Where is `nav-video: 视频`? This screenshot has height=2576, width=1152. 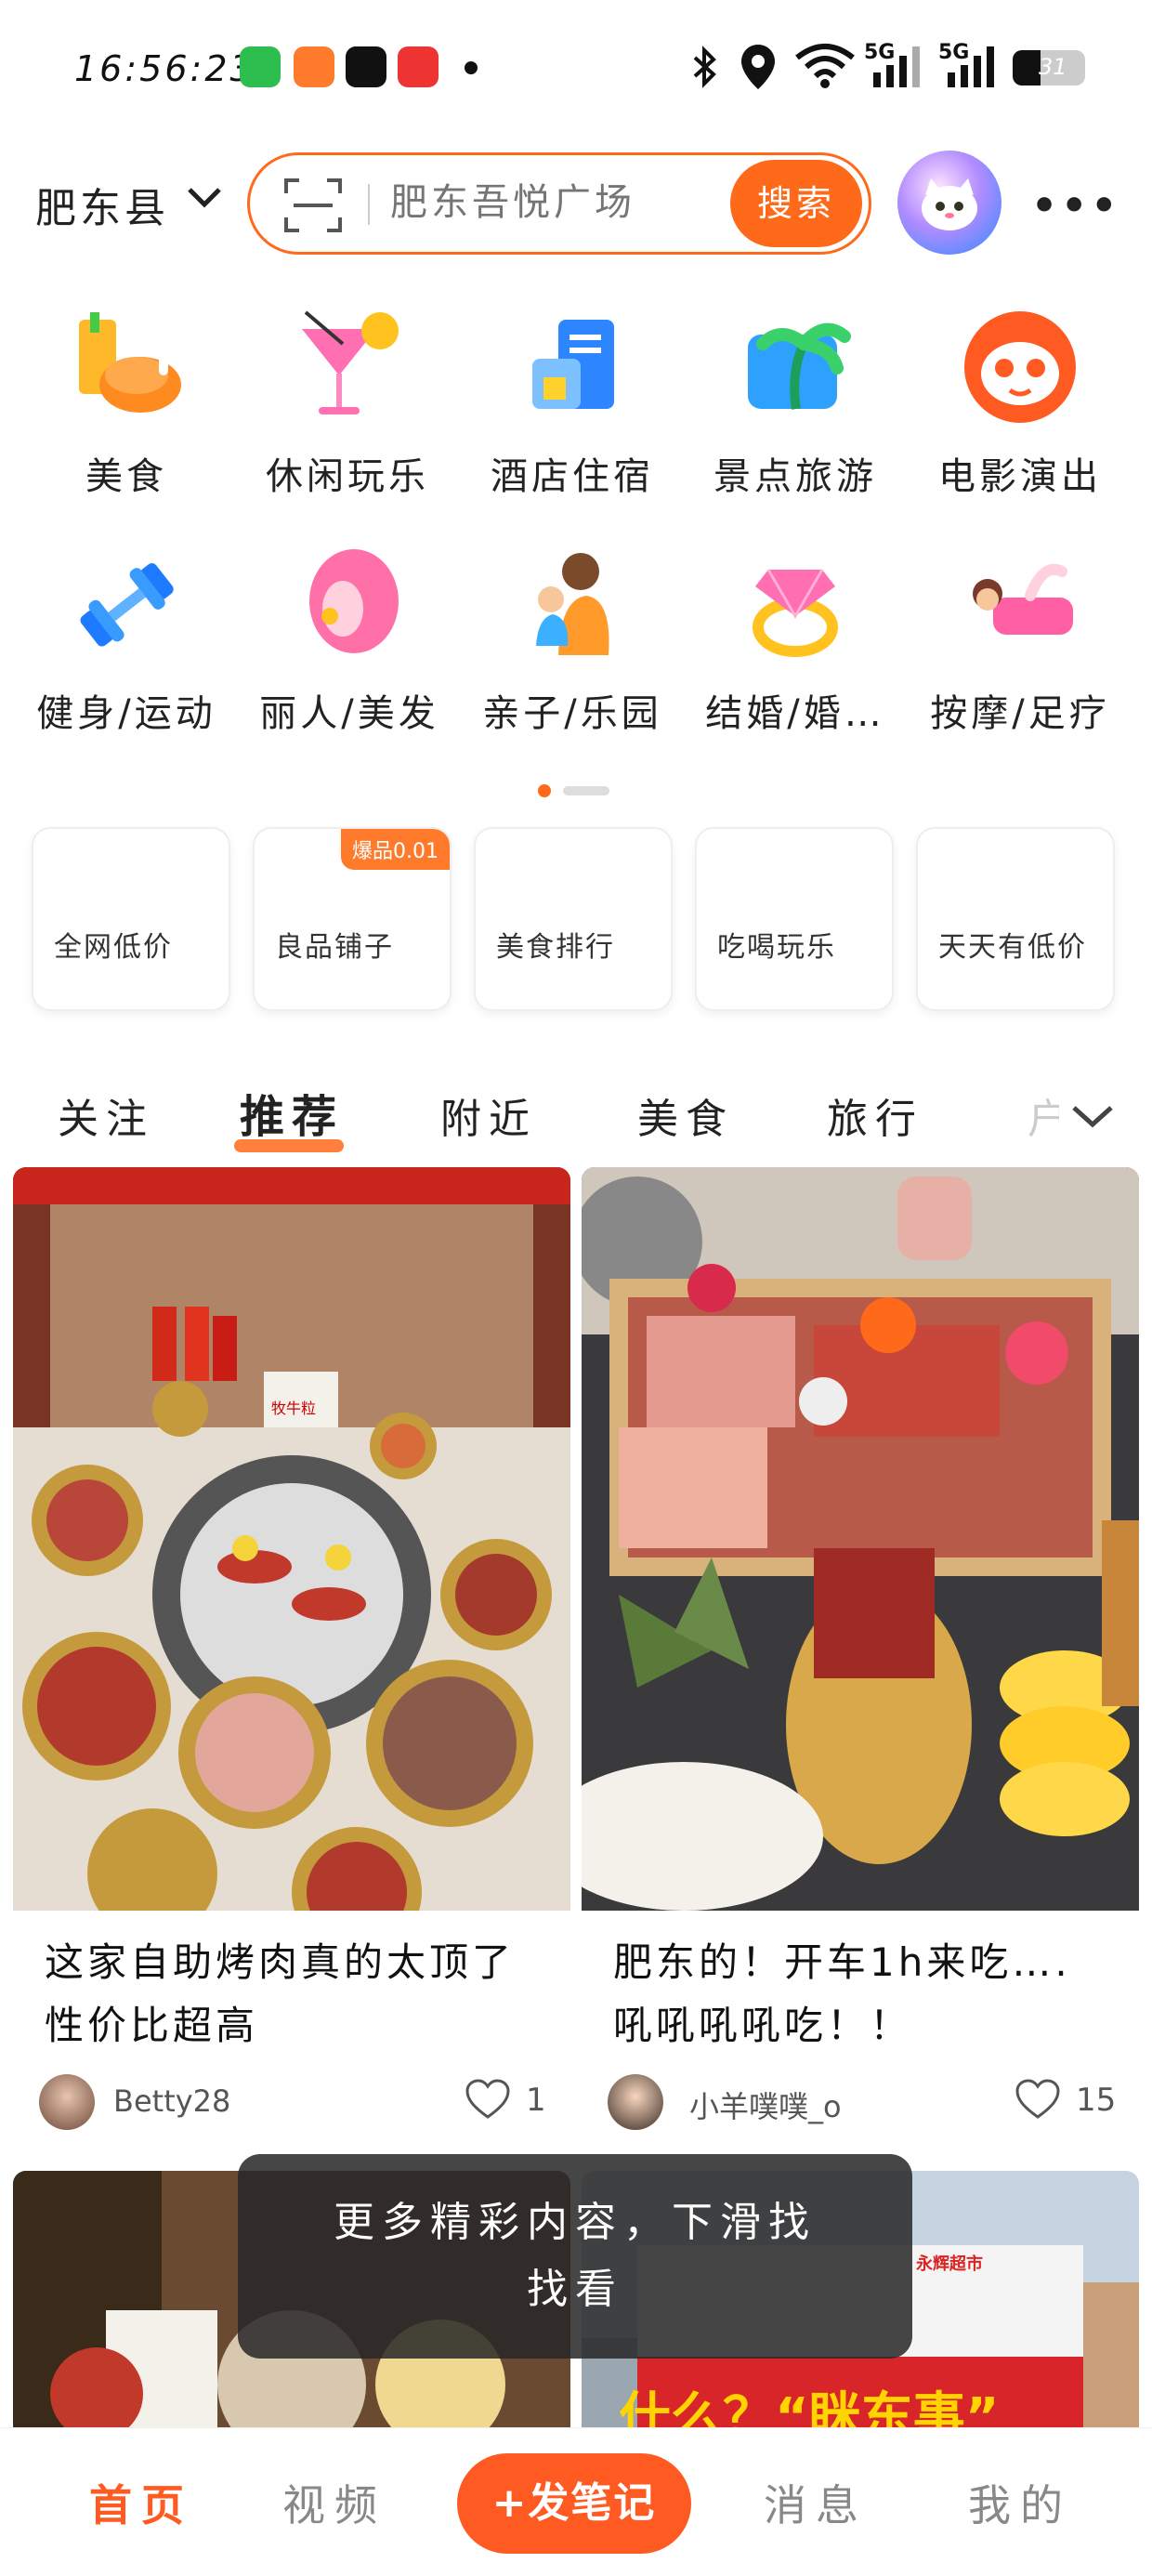 nav-video: 视频 is located at coordinates (334, 2502).